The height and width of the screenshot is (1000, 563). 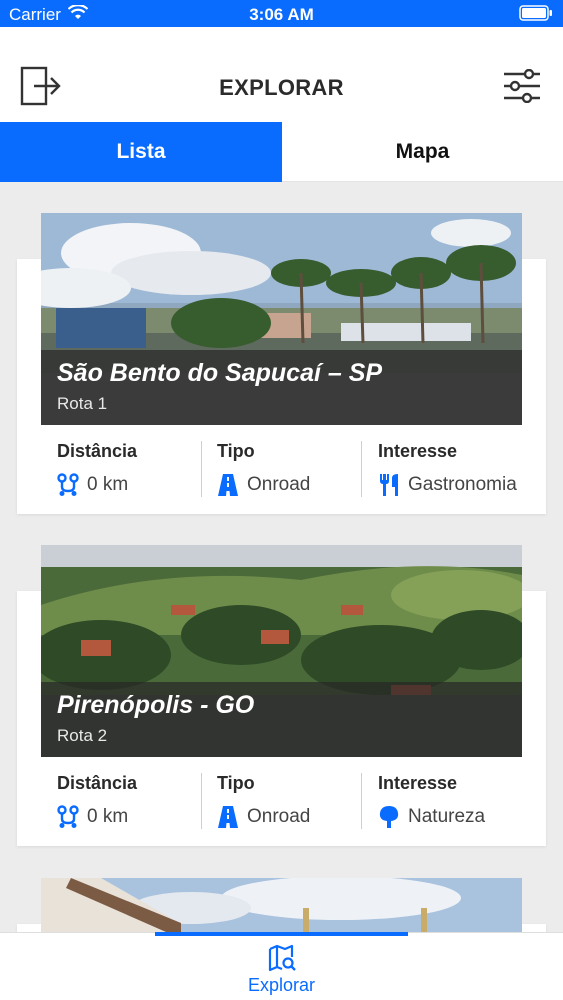 I want to click on fork-knife-icon, so click(x=389, y=485).